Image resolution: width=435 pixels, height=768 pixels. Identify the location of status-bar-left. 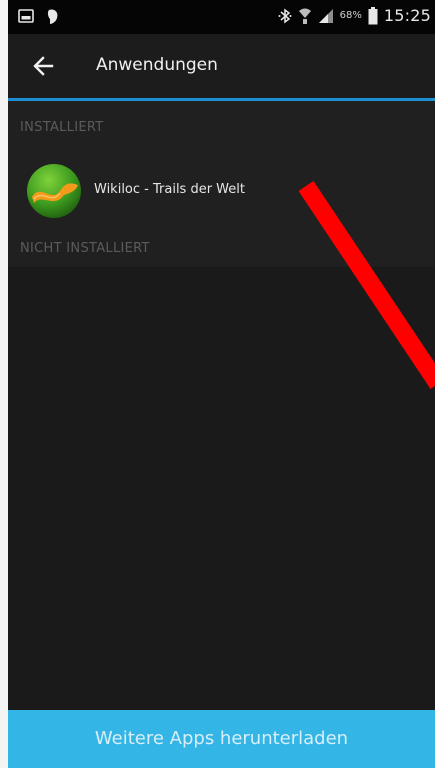
(39, 17).